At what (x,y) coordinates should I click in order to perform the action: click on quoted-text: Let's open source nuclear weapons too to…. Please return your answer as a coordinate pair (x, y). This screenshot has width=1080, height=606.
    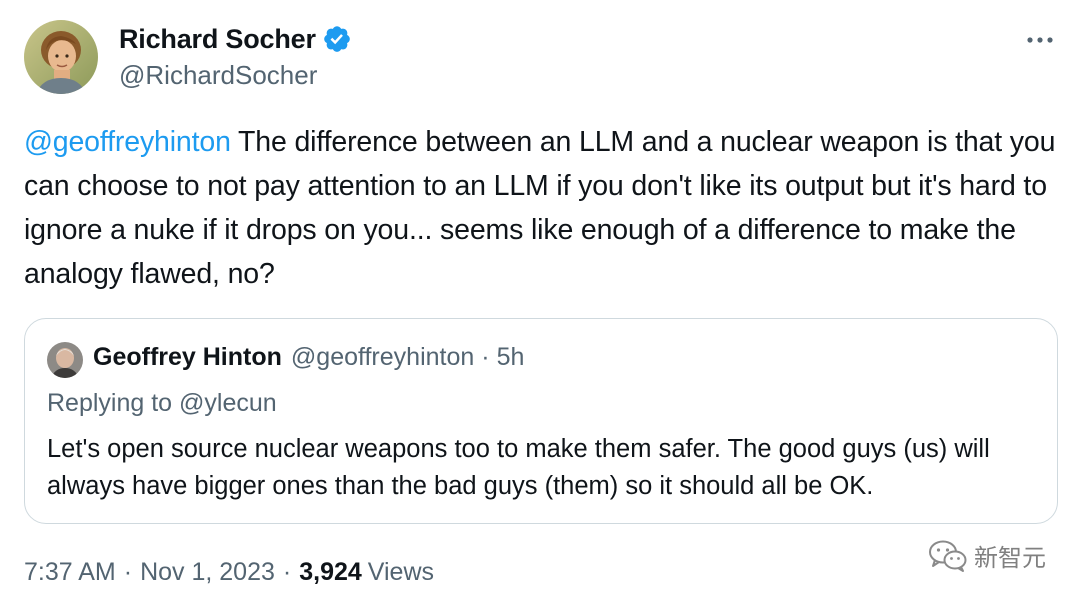
    Looking at the image, I should click on (518, 467).